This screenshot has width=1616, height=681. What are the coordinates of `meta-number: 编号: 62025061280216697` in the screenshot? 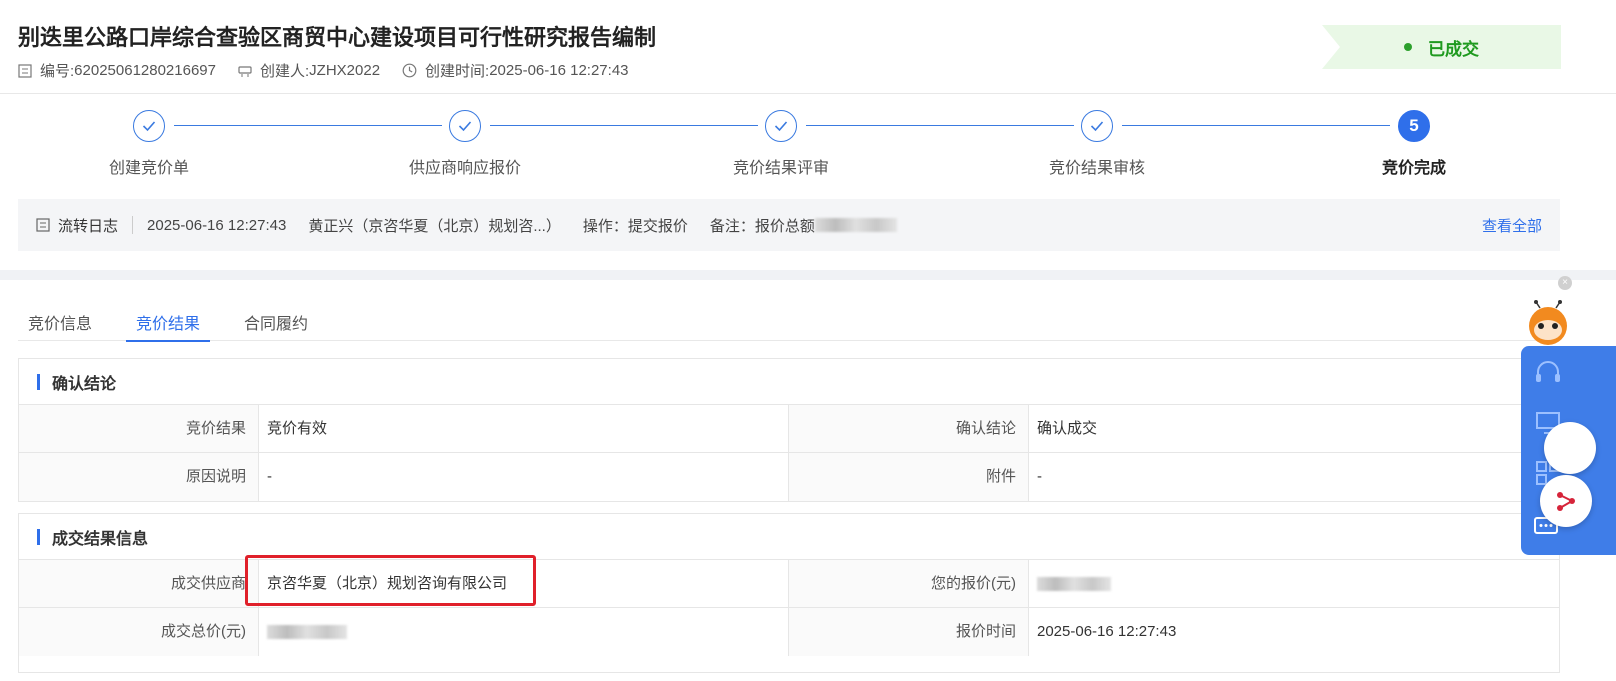 It's located at (117, 70).